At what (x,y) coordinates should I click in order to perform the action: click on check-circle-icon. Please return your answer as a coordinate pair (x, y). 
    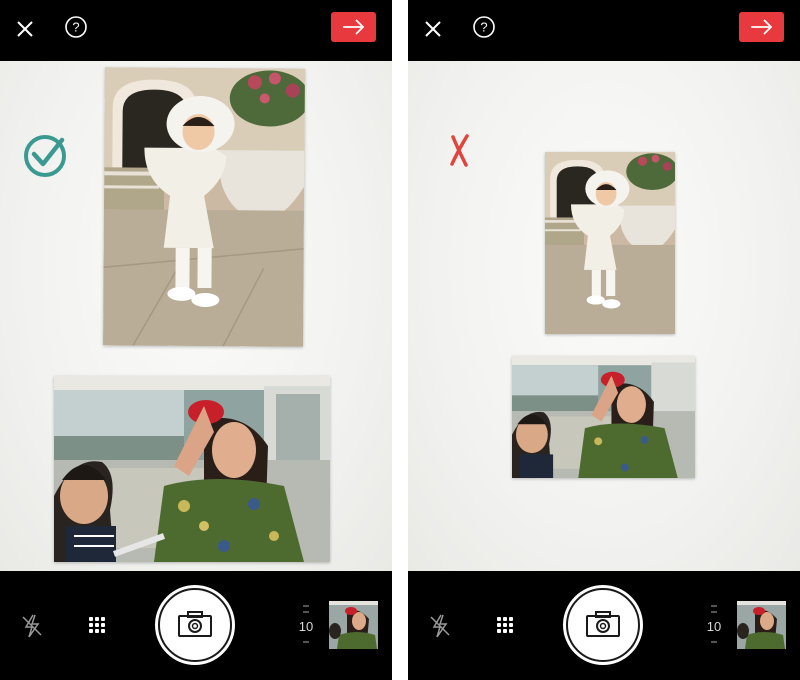
    Looking at the image, I should click on (45, 156).